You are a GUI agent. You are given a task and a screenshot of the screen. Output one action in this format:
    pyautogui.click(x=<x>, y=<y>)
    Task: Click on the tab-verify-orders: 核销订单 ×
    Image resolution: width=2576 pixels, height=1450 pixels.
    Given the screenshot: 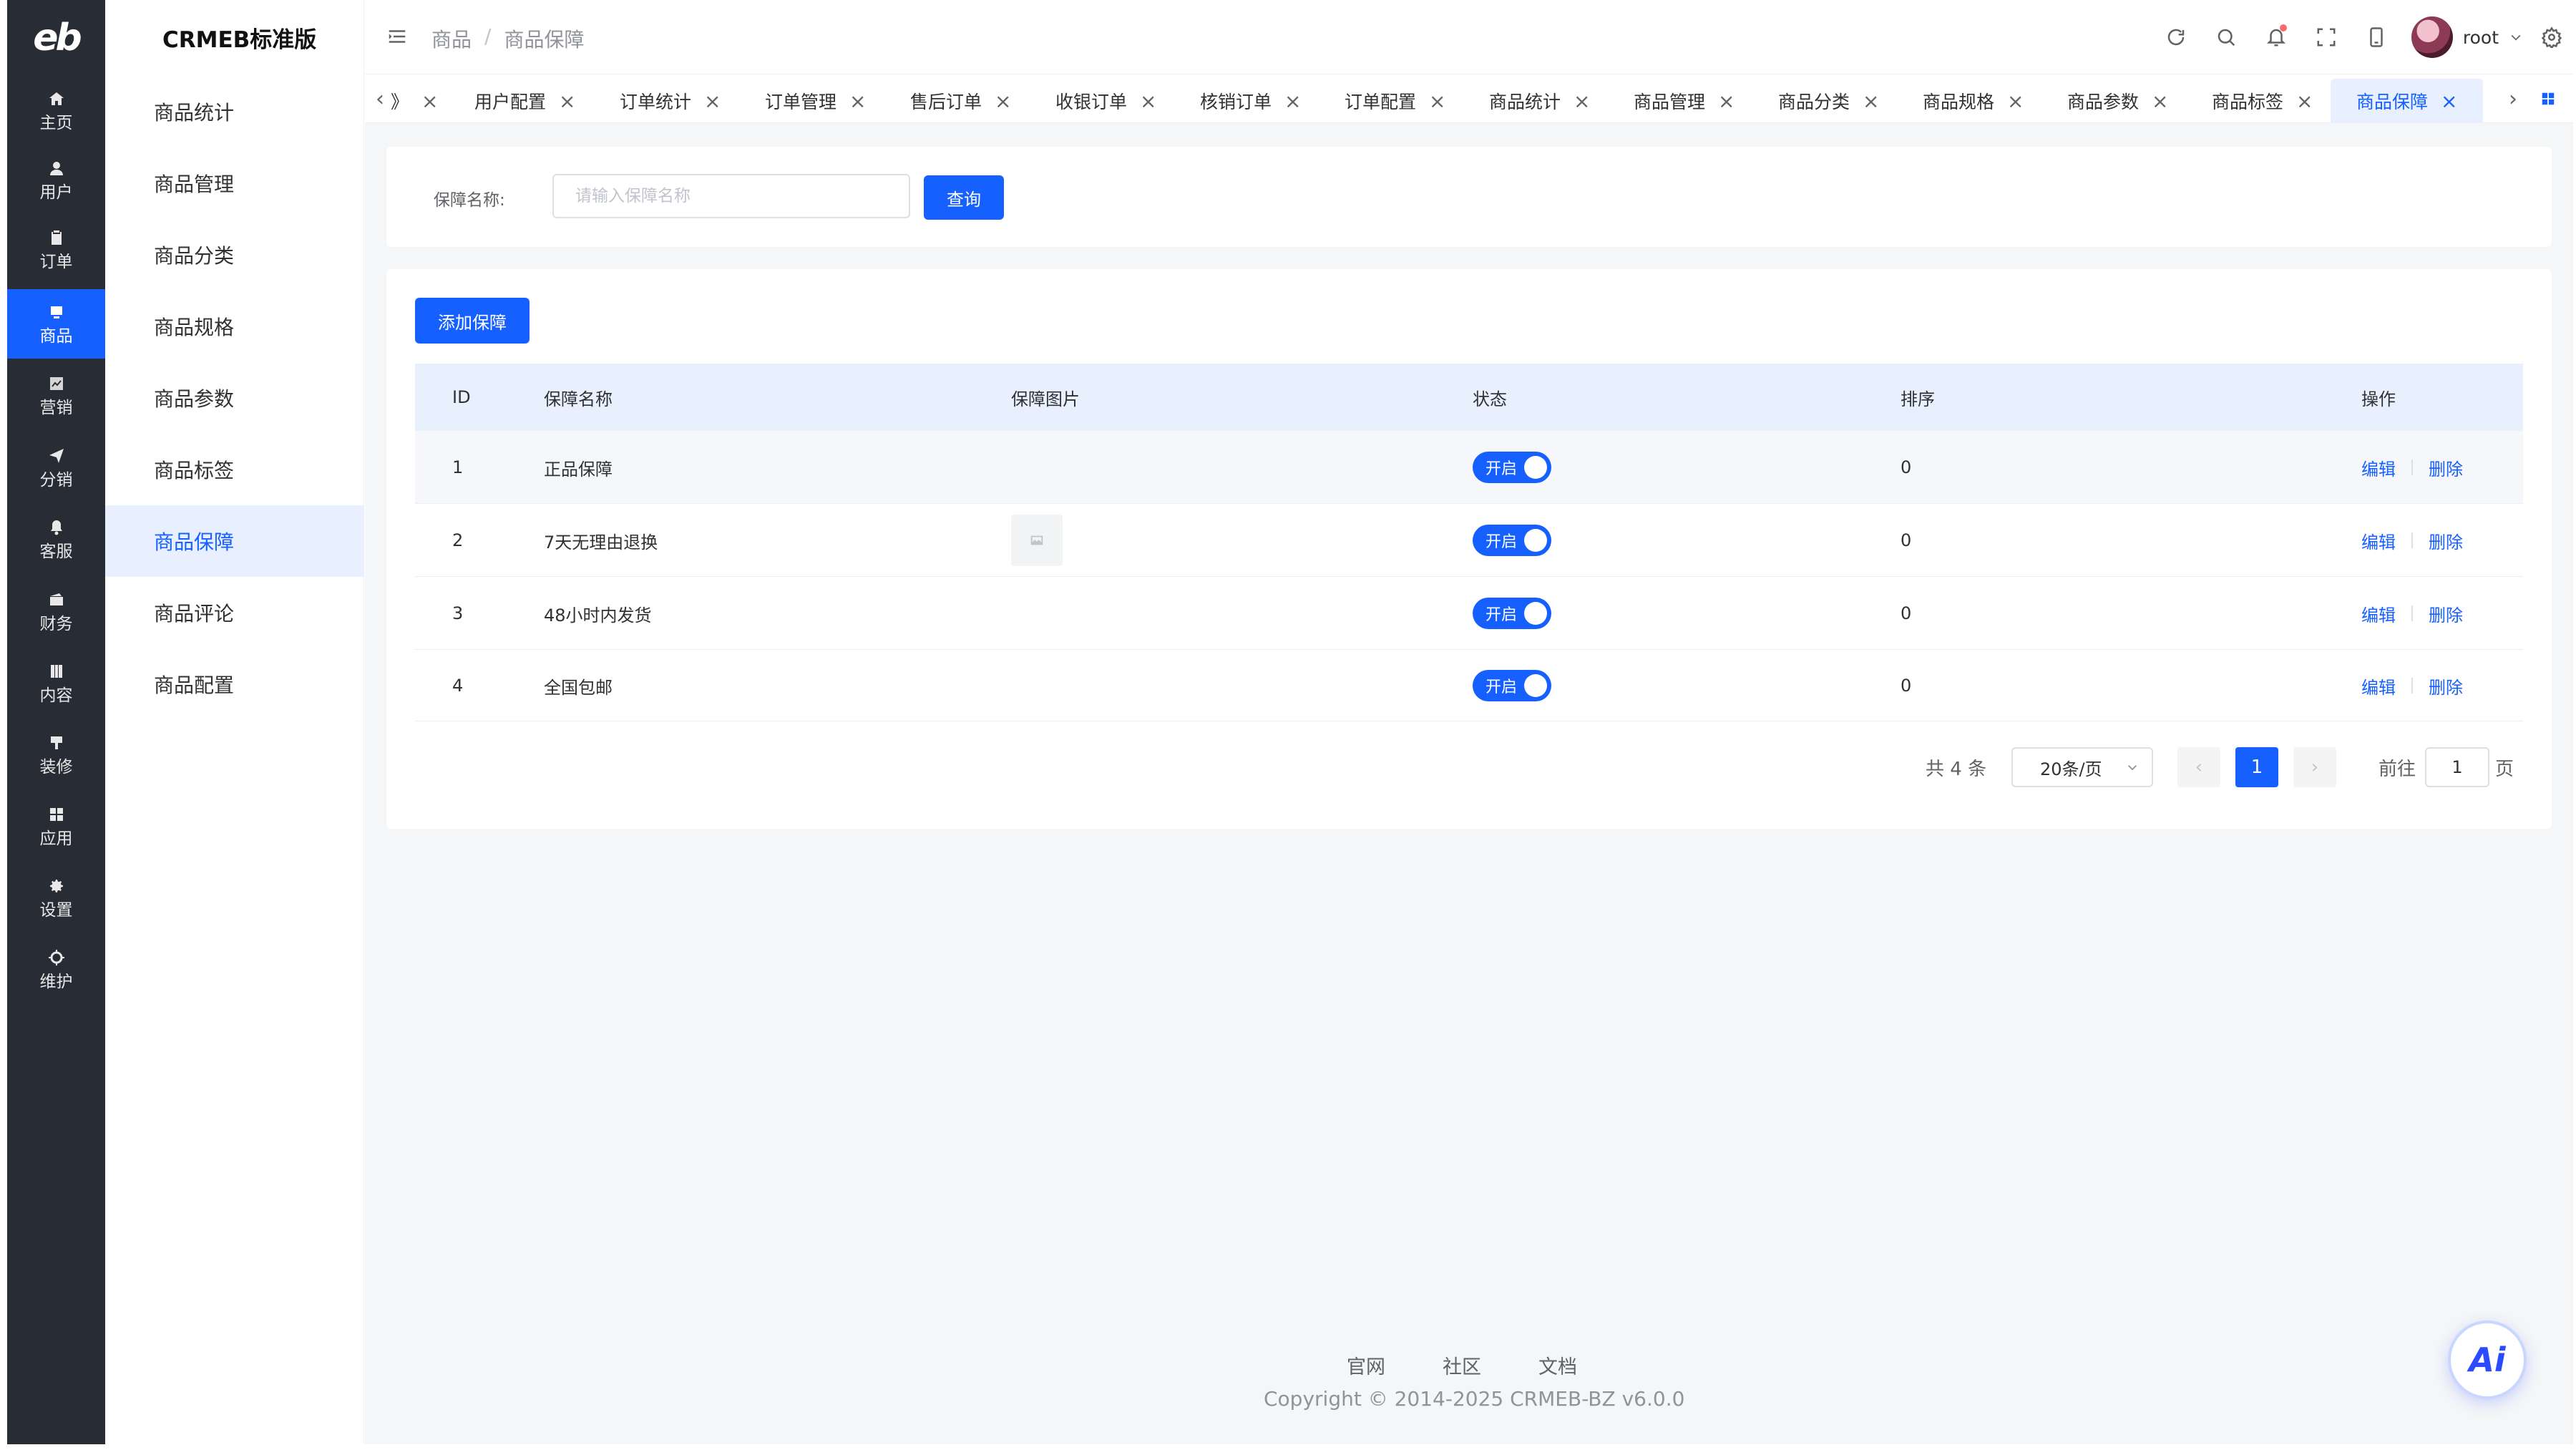 What is the action you would take?
    pyautogui.click(x=1250, y=101)
    